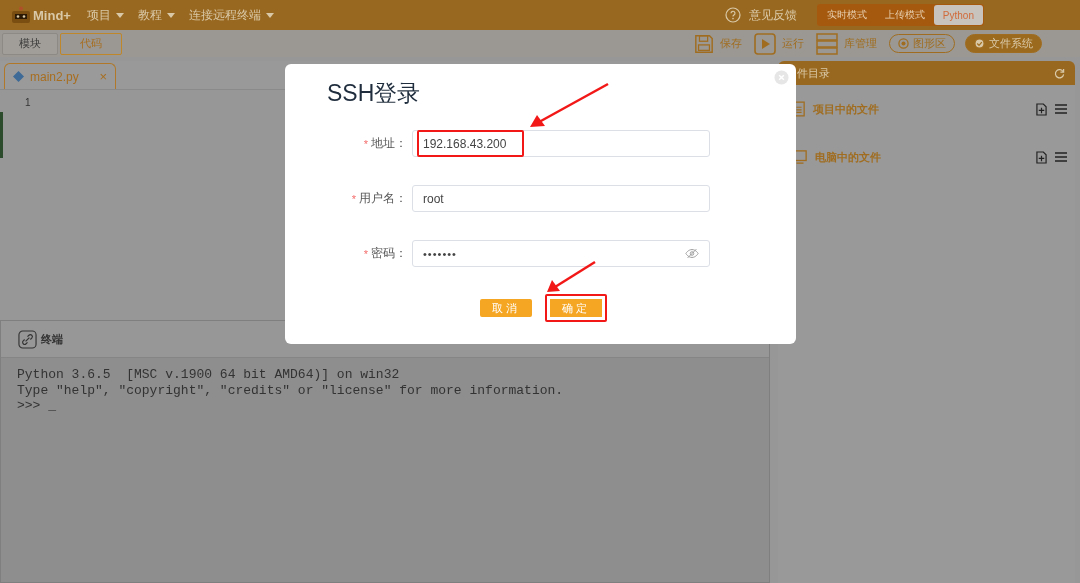 The image size is (1080, 583). I want to click on input-field: root, so click(561, 198).